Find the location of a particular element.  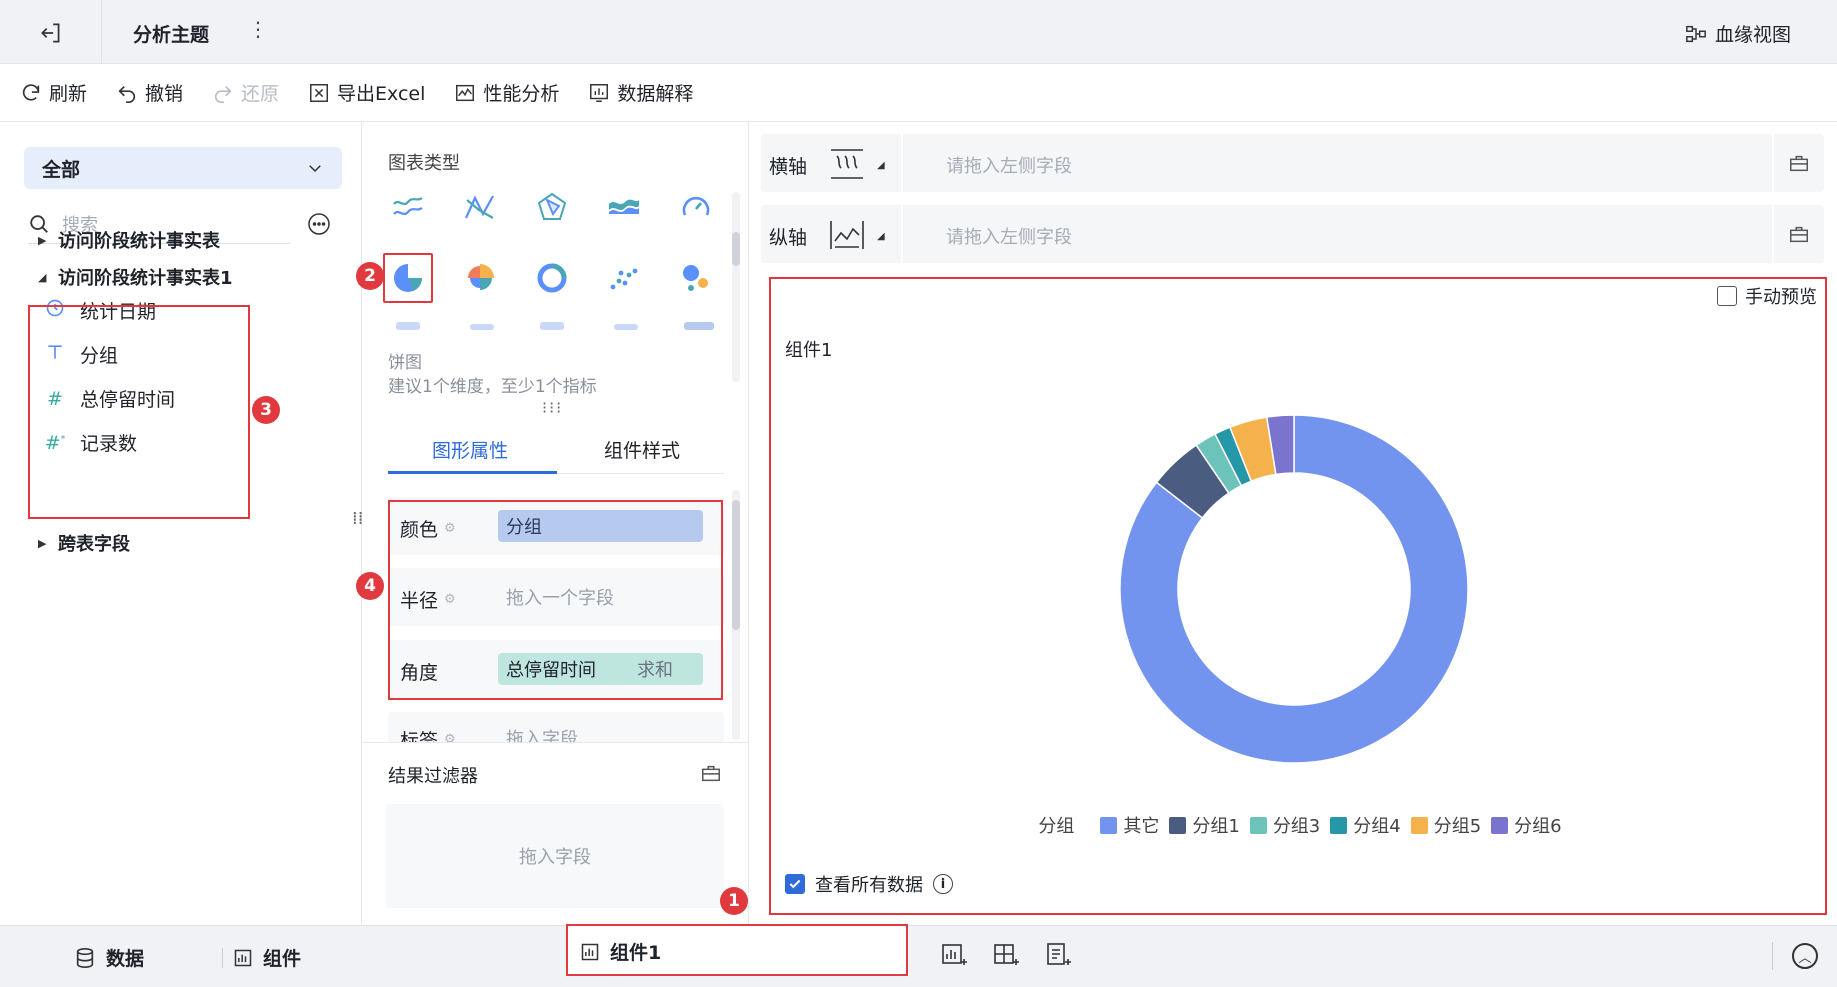

more-menu-icon: ⋮ is located at coordinates (258, 29).